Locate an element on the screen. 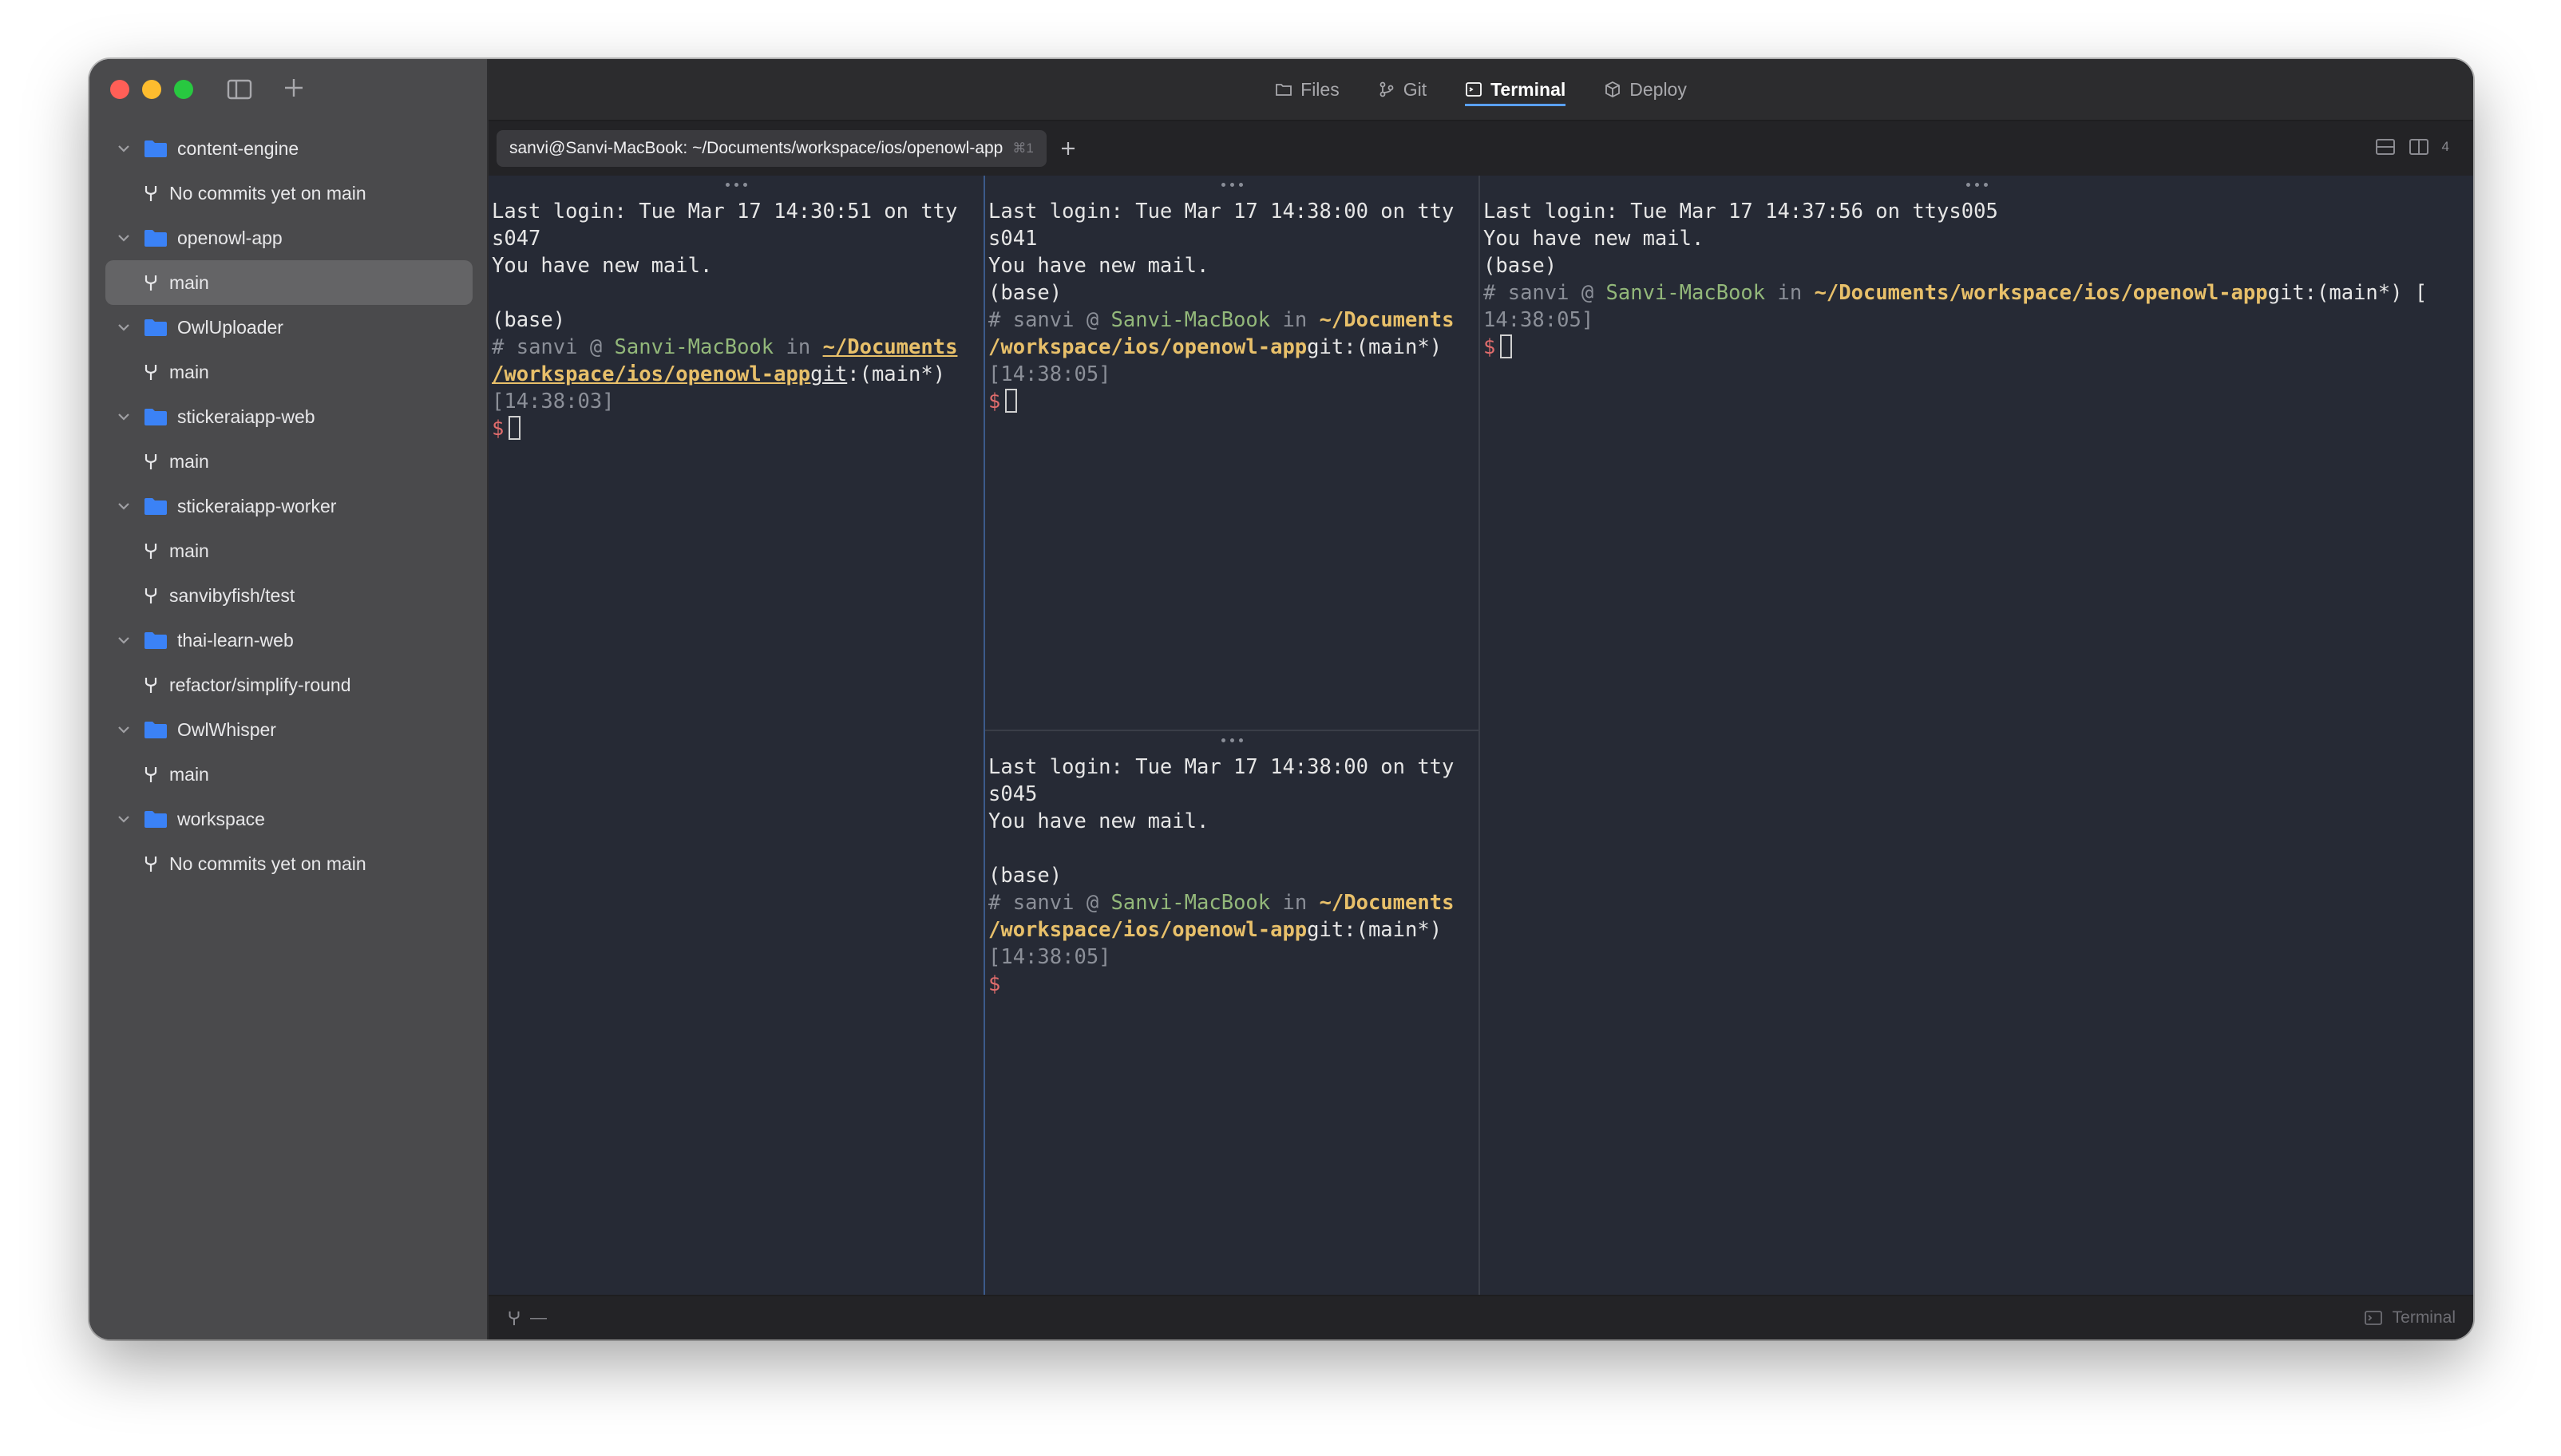 This screenshot has width=2561, height=1456. project-name: stickeraiapp-web is located at coordinates (246, 416).